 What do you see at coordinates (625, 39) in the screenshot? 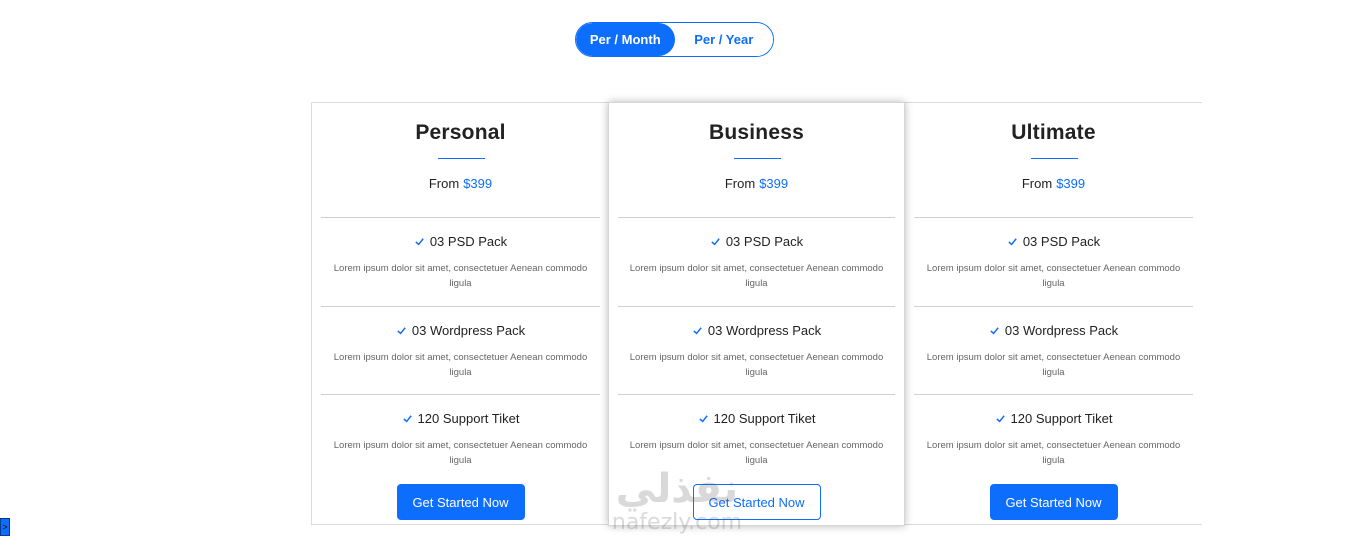
I see `per-month-toggle: Per / Month` at bounding box center [625, 39].